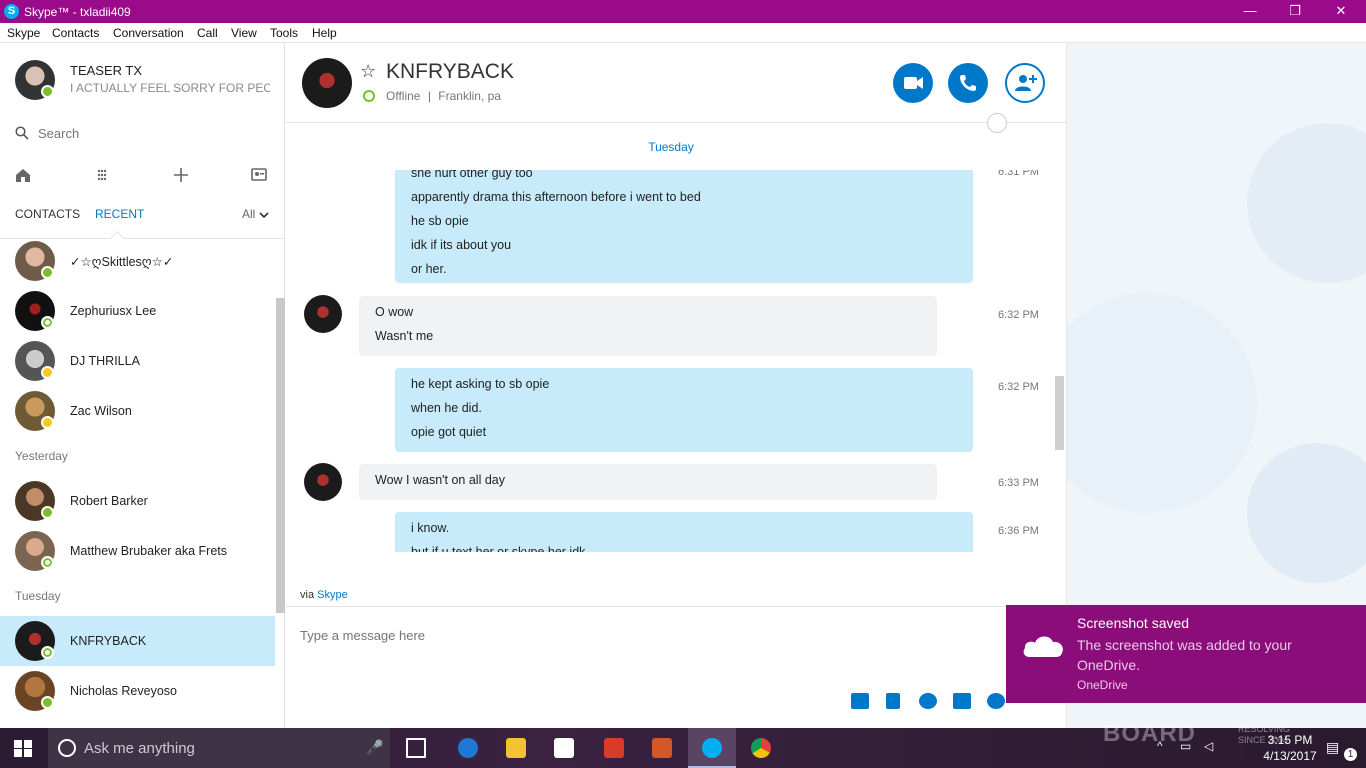 The height and width of the screenshot is (768, 1366). Describe the element at coordinates (77, 12) in the screenshot. I see `window-title: Skype™ - txladii409` at that location.